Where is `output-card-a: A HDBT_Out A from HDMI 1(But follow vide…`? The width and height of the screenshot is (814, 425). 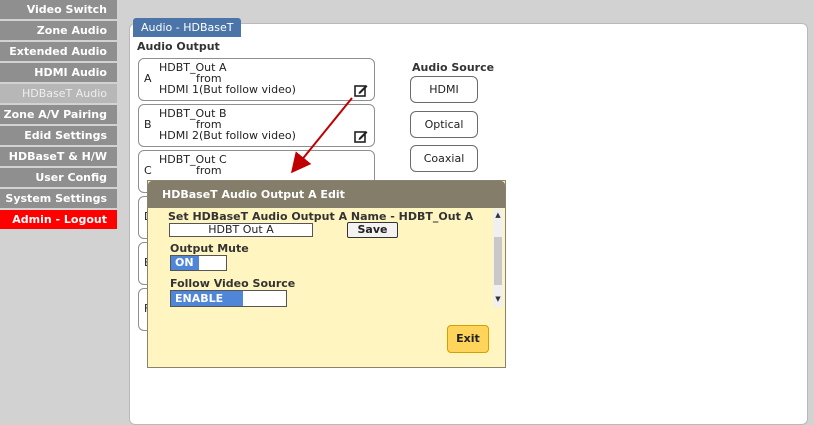
output-card-a: A HDBT_Out A from HDMI 1(But follow vide… is located at coordinates (256, 79).